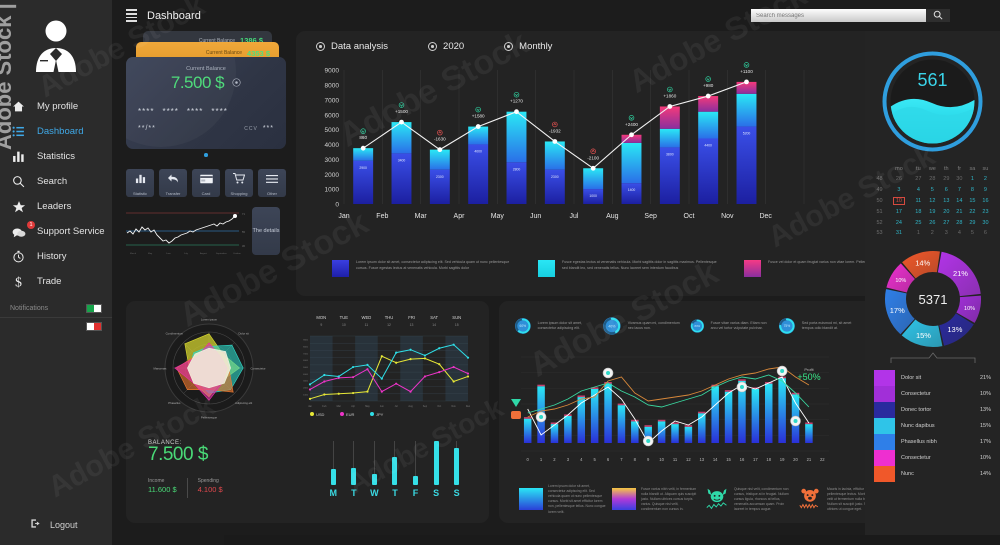 The width and height of the screenshot is (1000, 545). Describe the element at coordinates (516, 101) in the screenshot. I see `svg-text: +1270` at that location.